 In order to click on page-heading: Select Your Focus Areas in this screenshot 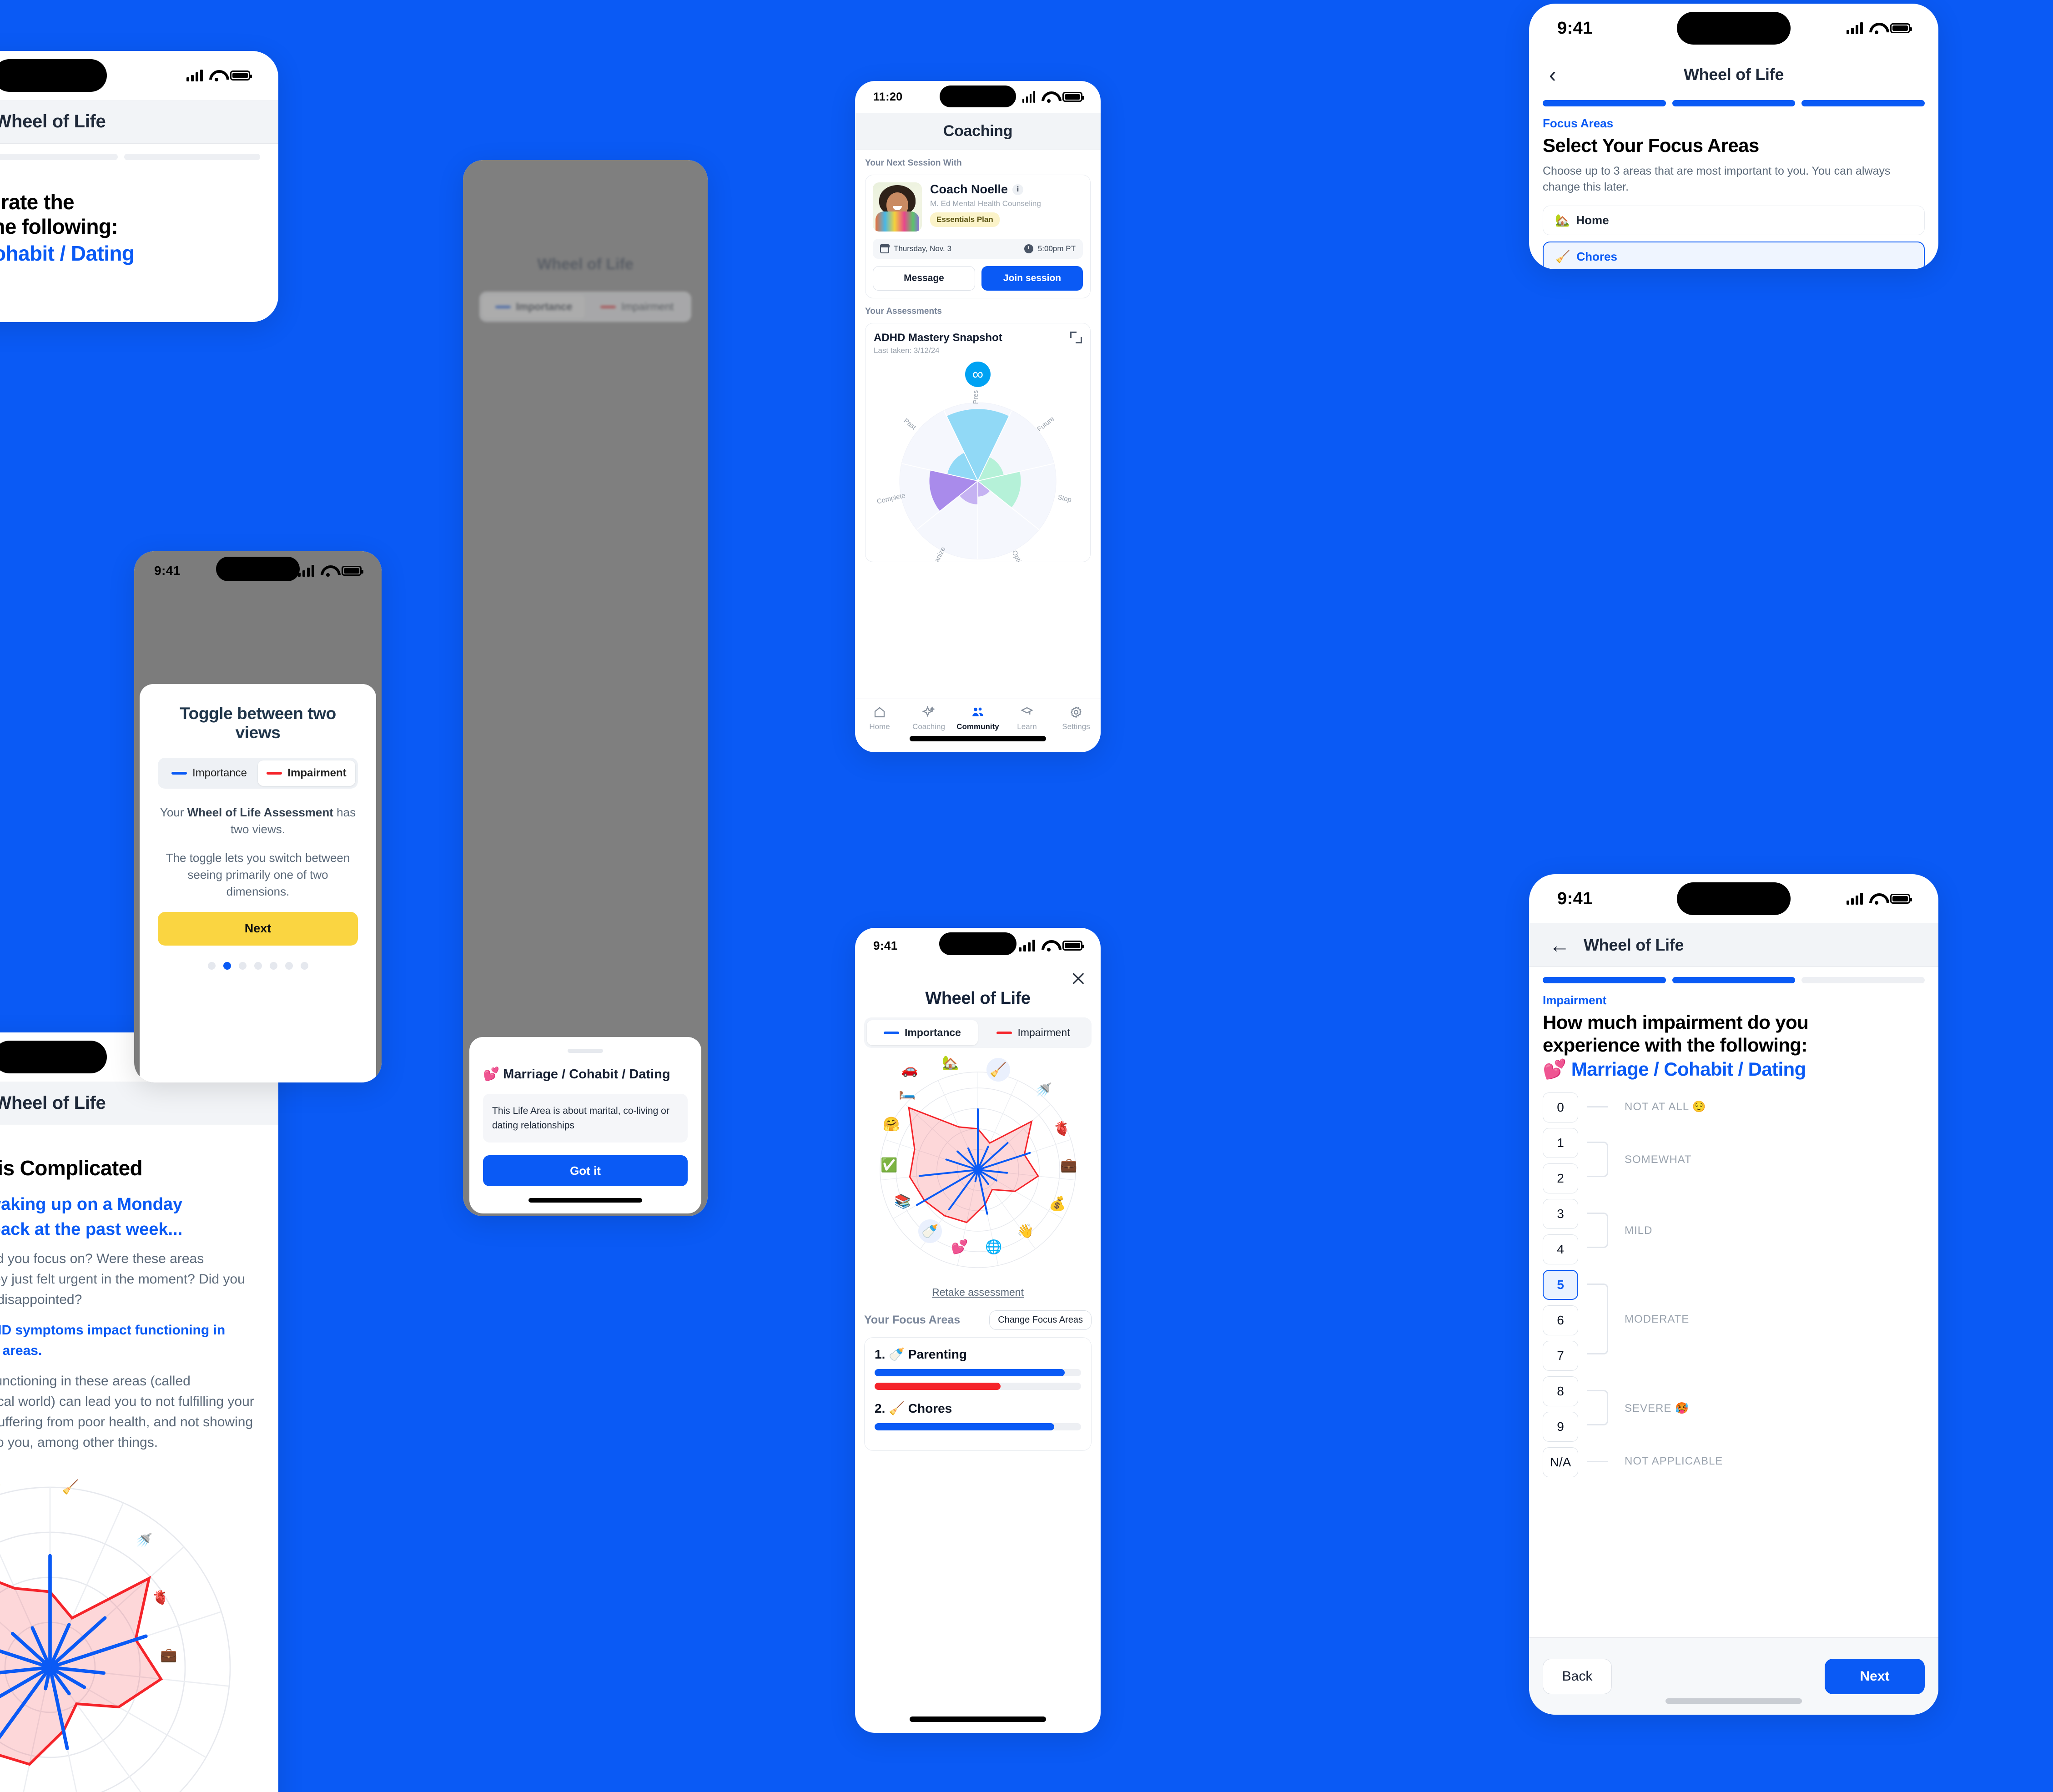, I will do `click(1651, 145)`.